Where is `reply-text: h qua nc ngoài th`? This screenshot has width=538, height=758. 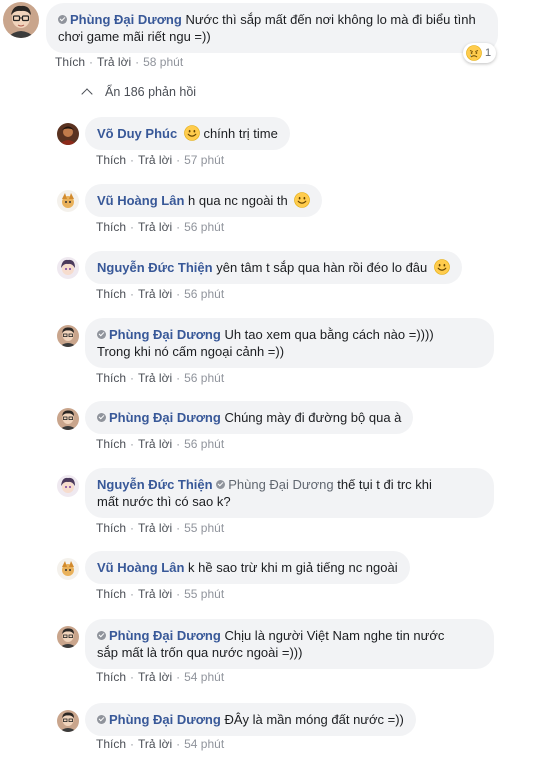 reply-text: h qua nc ngoài th is located at coordinates (238, 200).